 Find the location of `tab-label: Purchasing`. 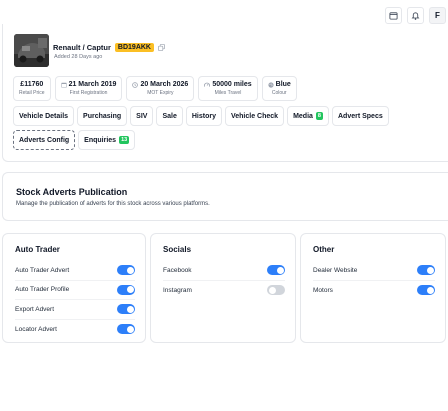

tab-label: Purchasing is located at coordinates (102, 116).